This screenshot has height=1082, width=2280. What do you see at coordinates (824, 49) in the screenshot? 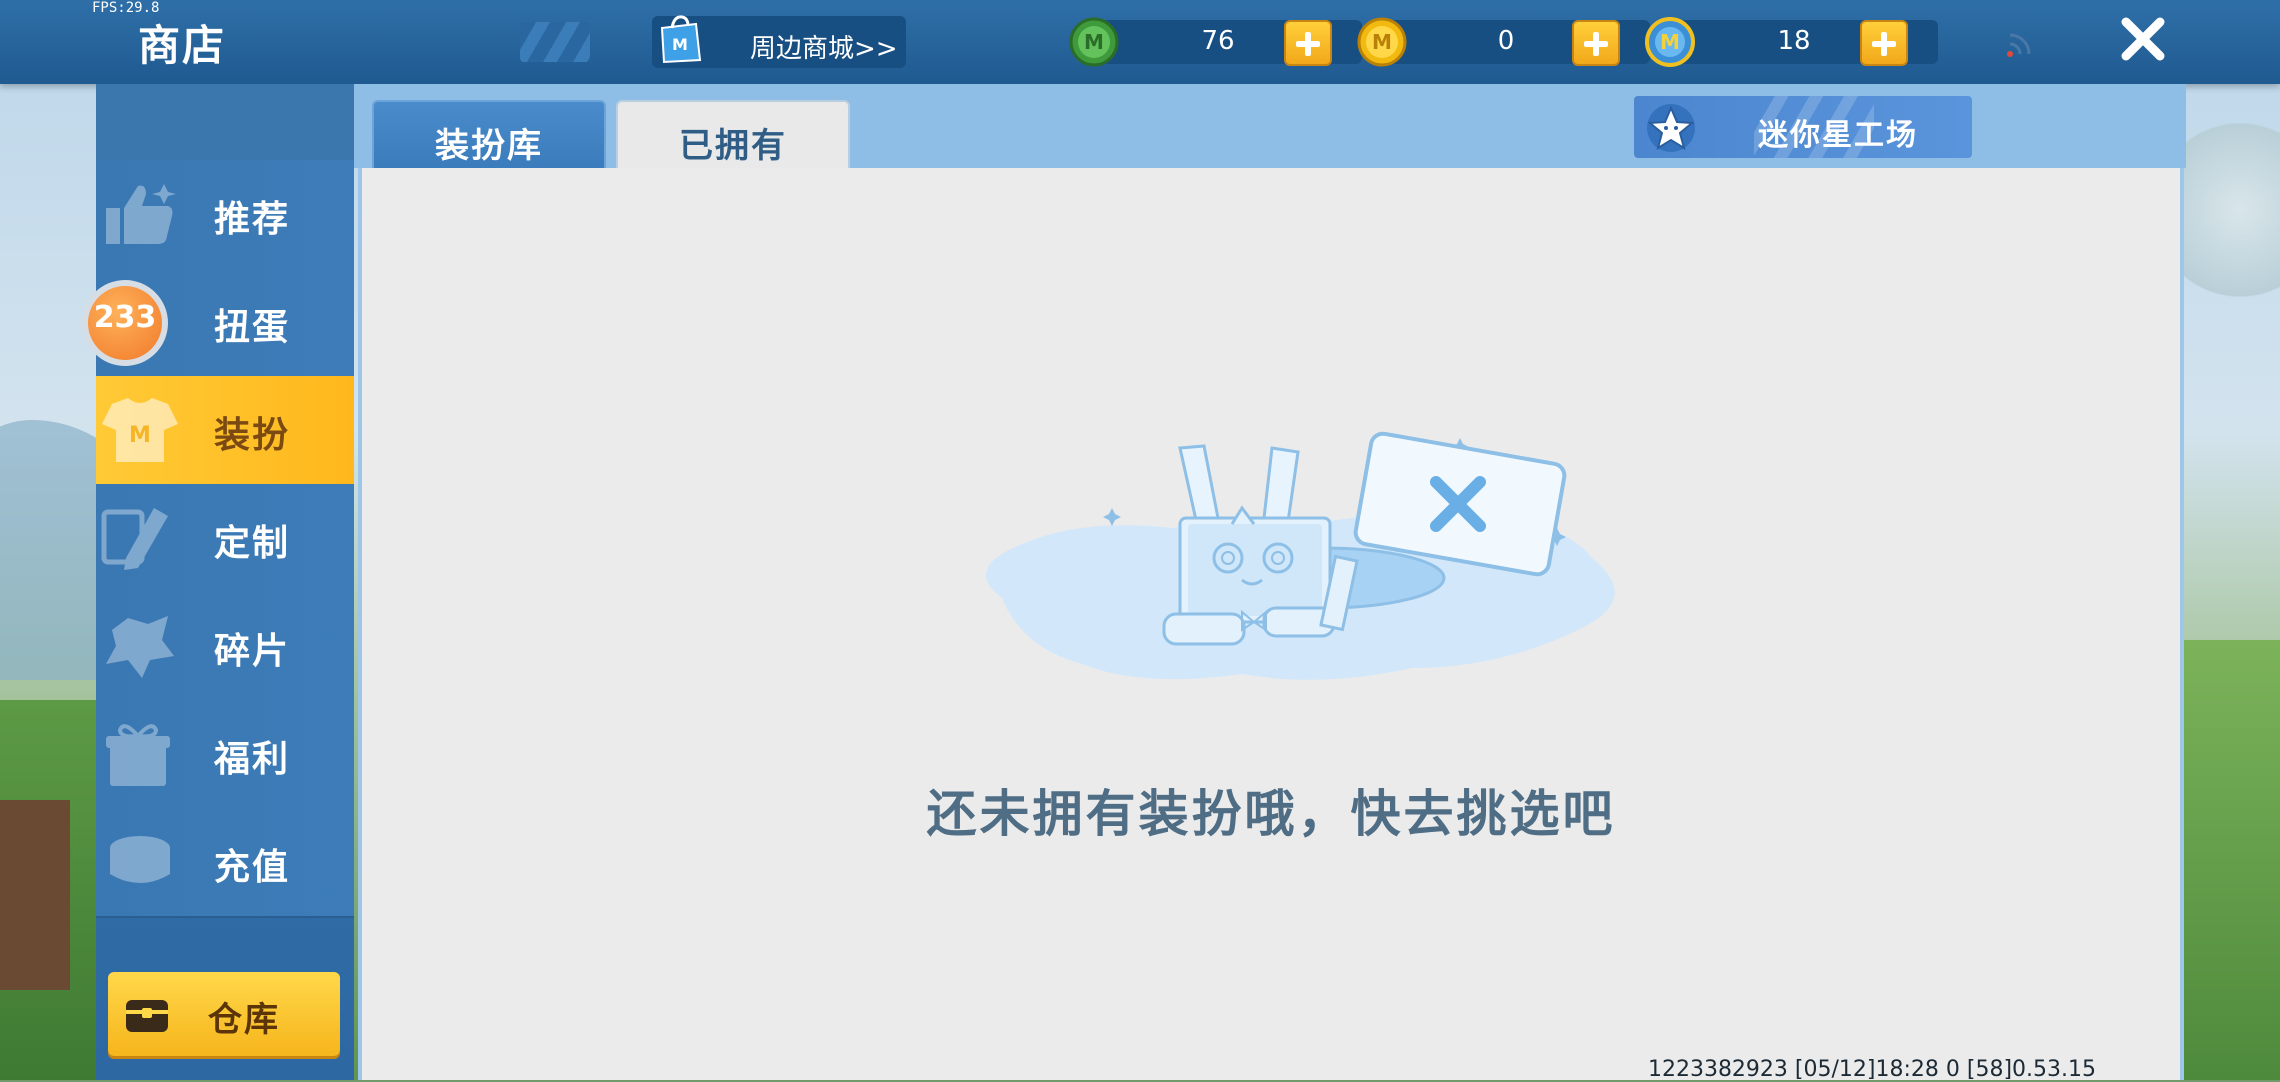
I see `merch-mall-label: 周边商城>>` at bounding box center [824, 49].